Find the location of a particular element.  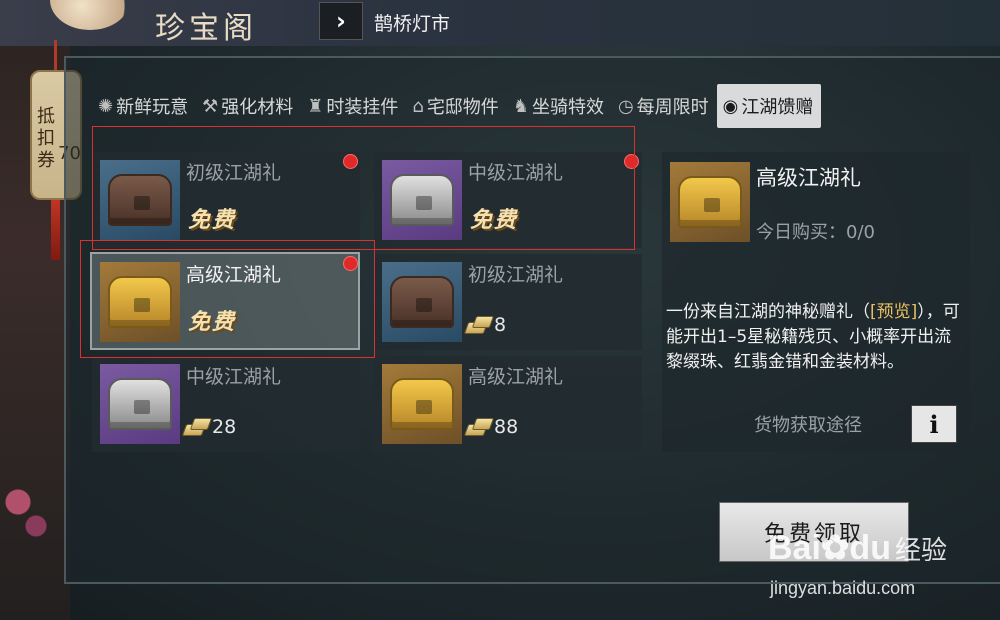

watermark-url: jingyan.baidu.com is located at coordinates (843, 588).